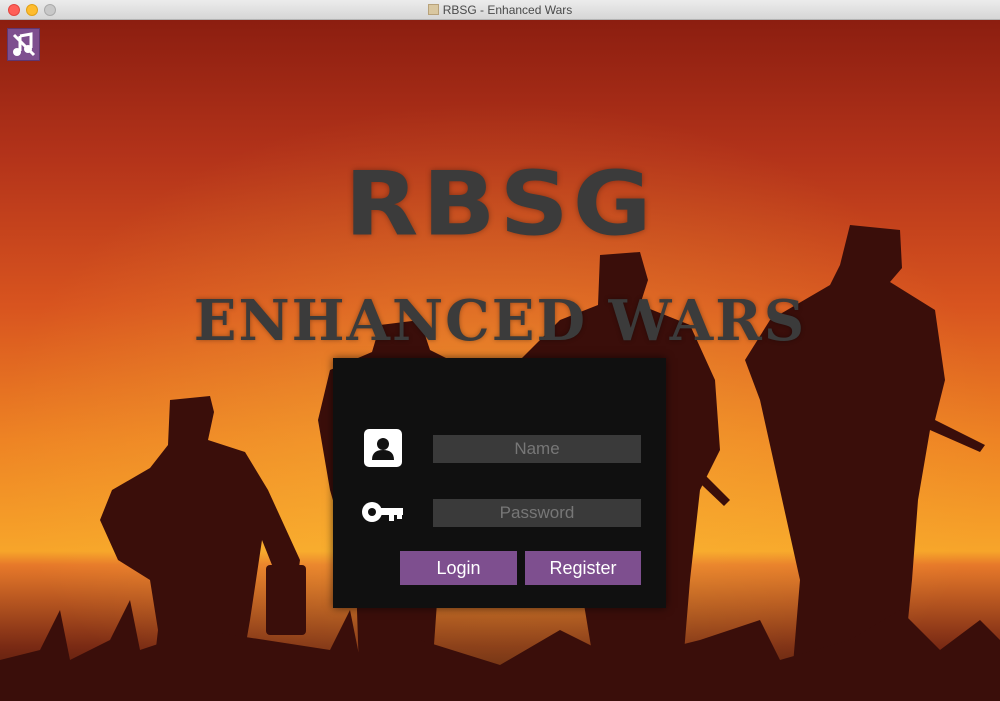  I want to click on login-panel: Login Register, so click(499, 483).